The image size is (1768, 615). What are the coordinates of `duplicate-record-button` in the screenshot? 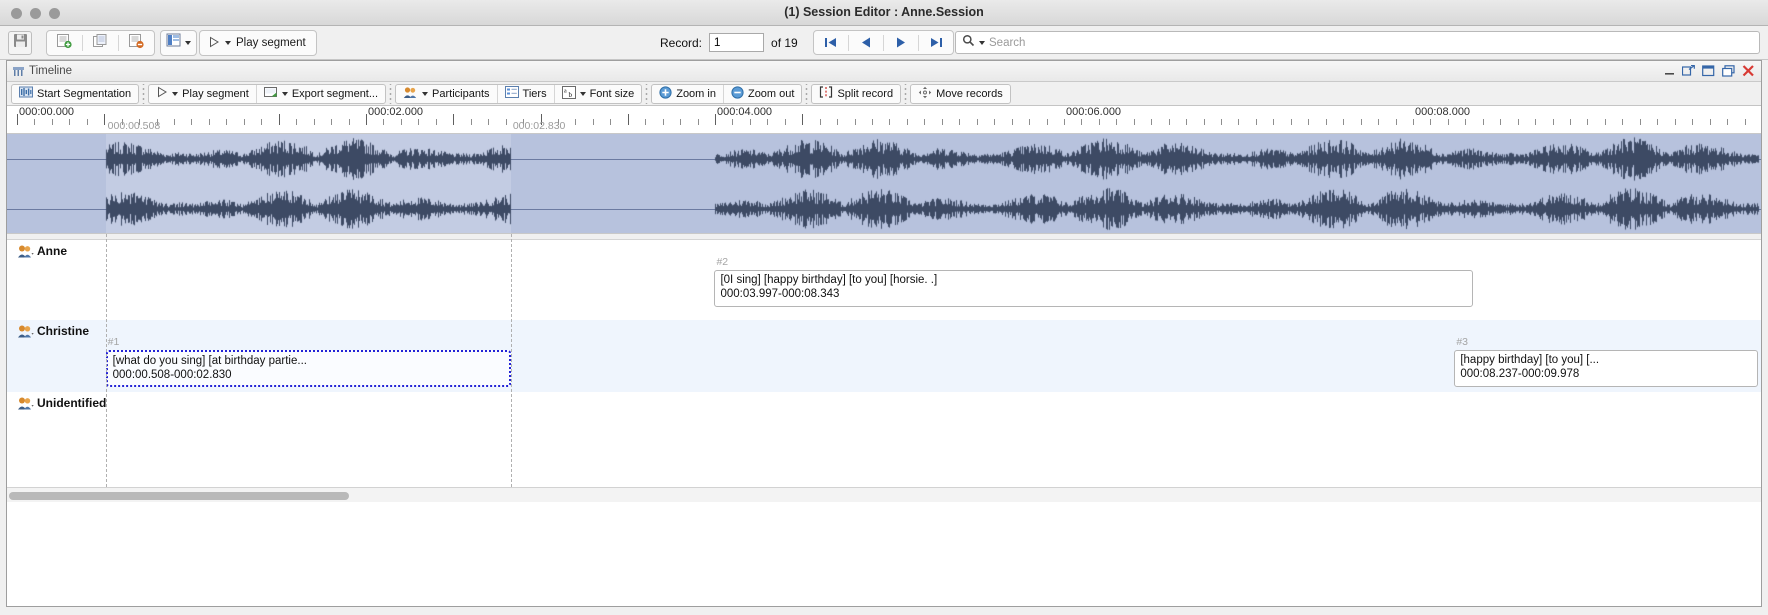 It's located at (100, 43).